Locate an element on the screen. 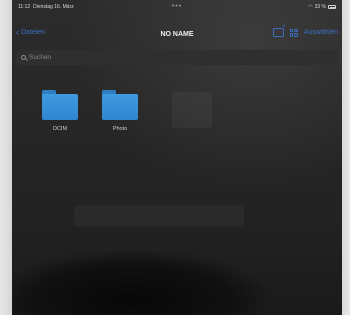 The height and width of the screenshot is (315, 350). search-placeholder: Suchen is located at coordinates (40, 57).